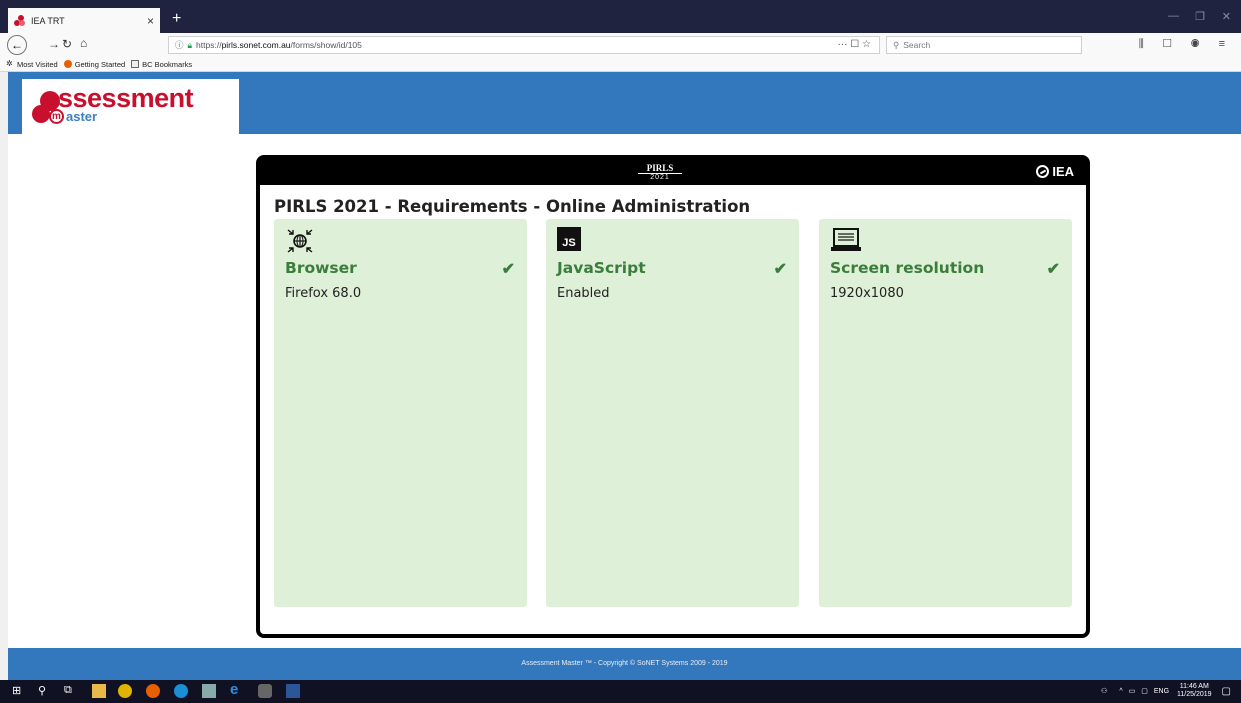 This screenshot has width=1241, height=703. I want to click on notifications-icon: ▢, so click(1226, 691).